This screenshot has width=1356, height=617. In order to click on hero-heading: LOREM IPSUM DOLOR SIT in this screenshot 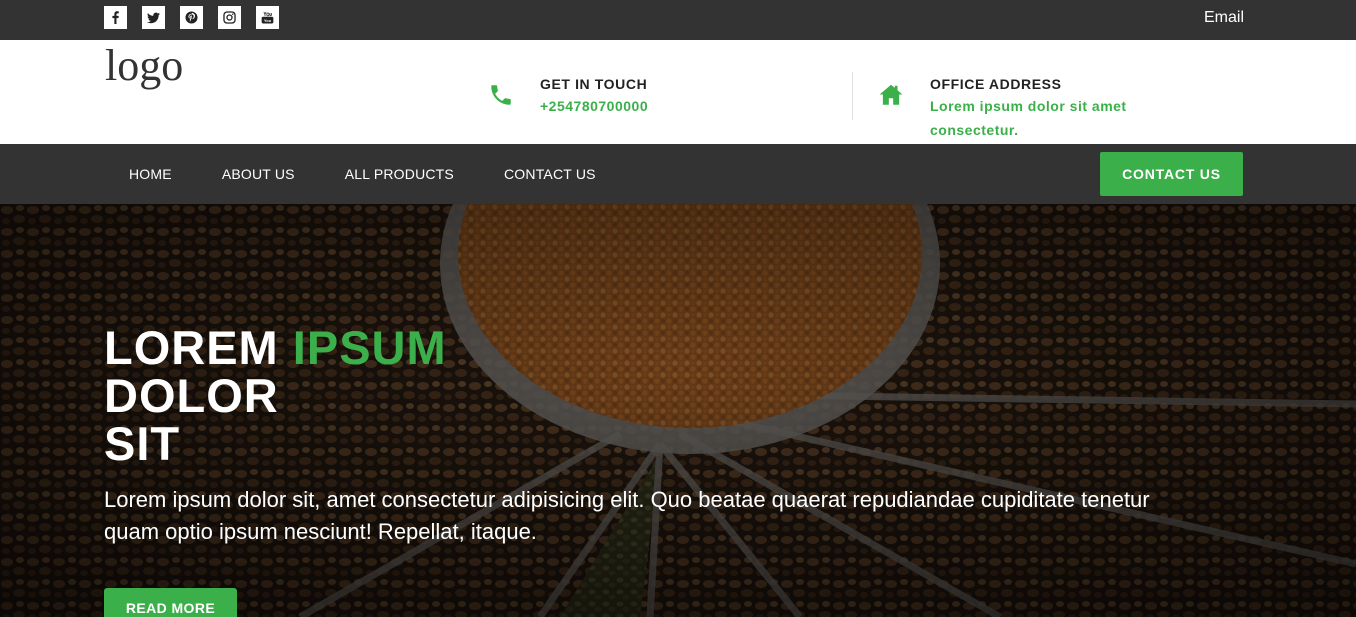, I will do `click(275, 396)`.